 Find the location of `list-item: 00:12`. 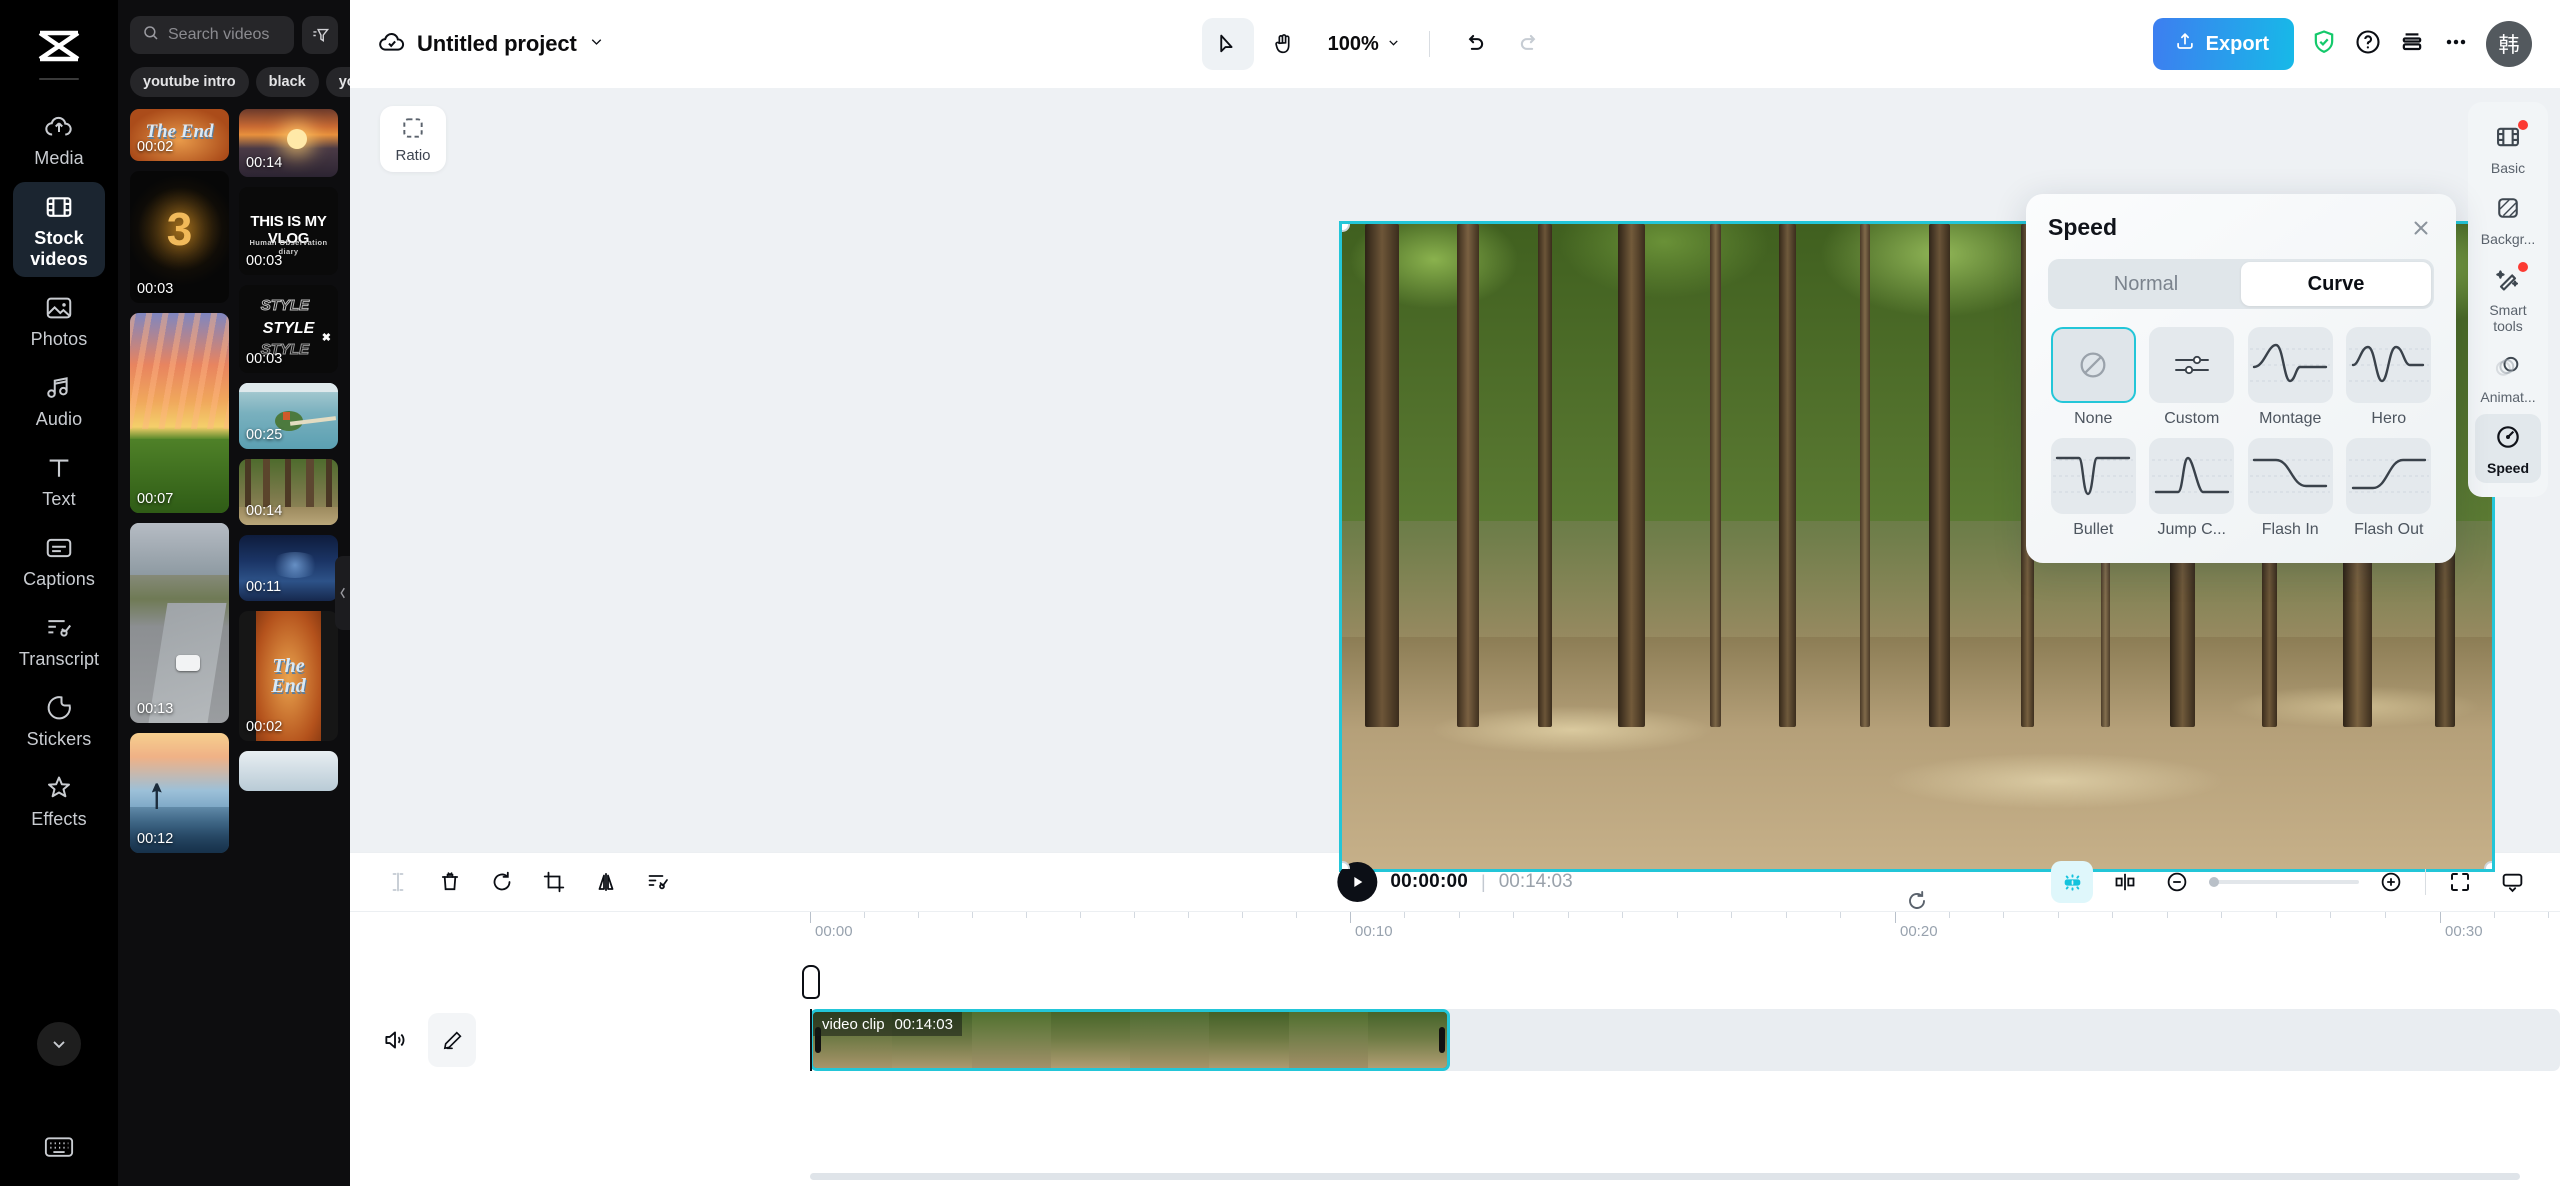

list-item: 00:12 is located at coordinates (179, 793).